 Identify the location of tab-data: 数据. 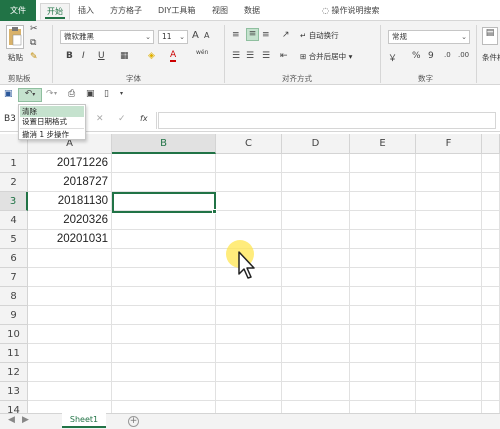
(252, 11).